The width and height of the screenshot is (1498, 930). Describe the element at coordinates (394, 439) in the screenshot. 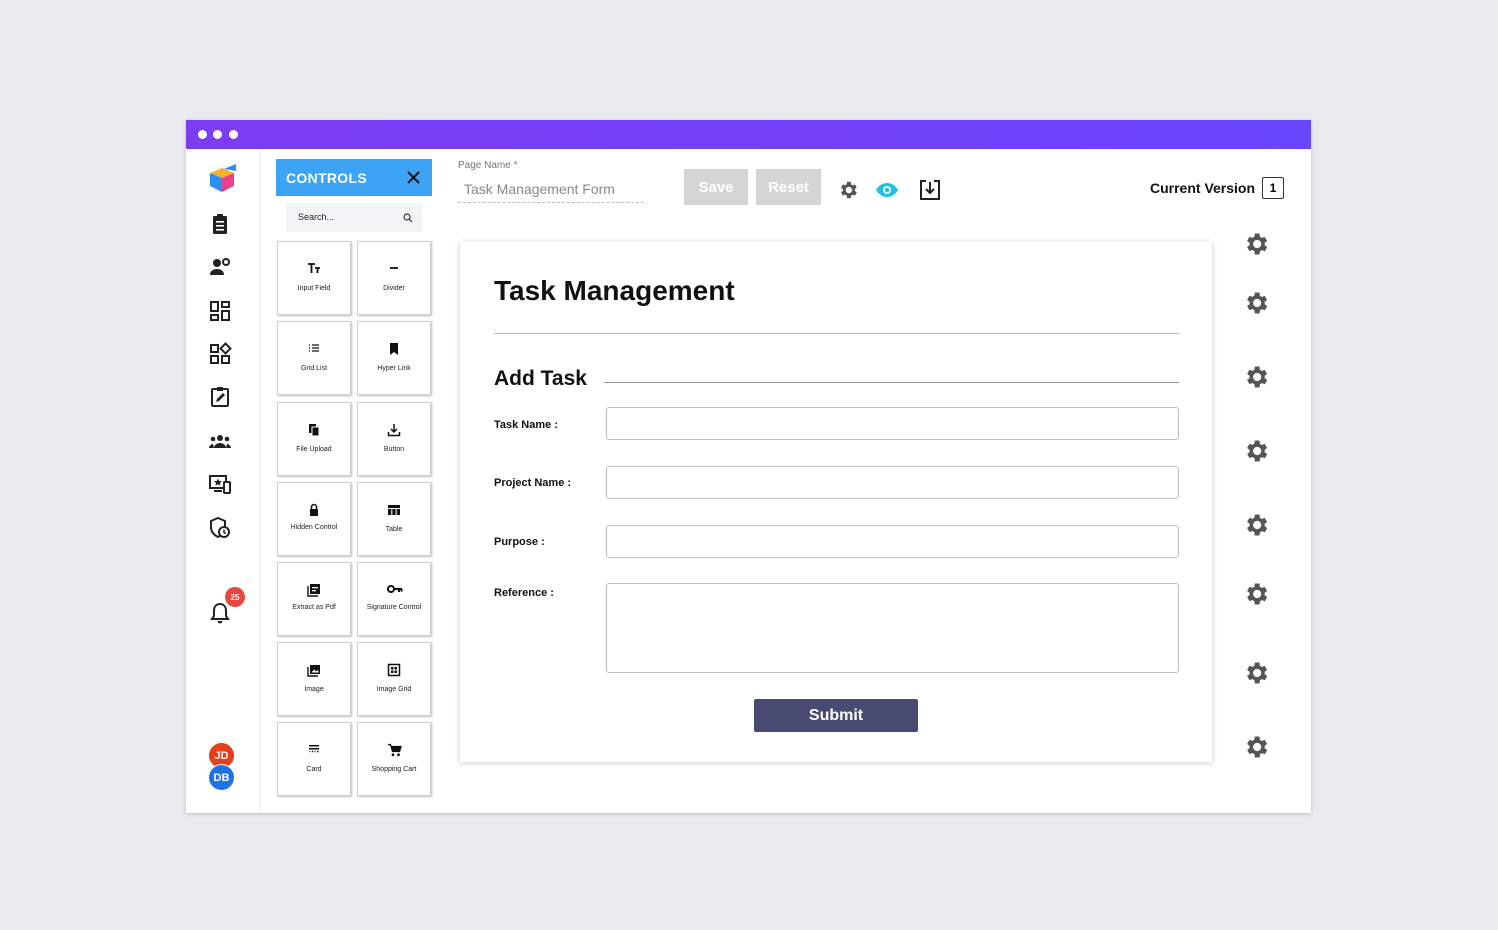

I see `control-tile-button: Button` at that location.